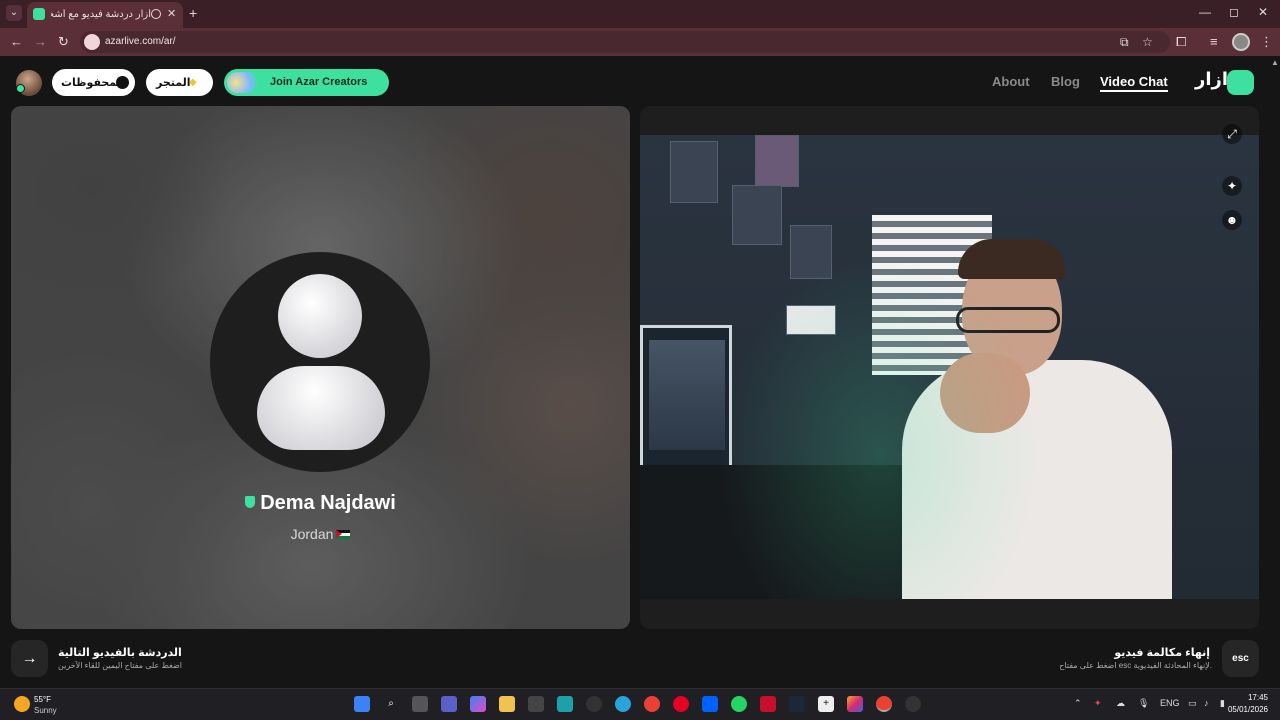  Describe the element at coordinates (320, 316) in the screenshot. I see `person-head-icon` at that location.